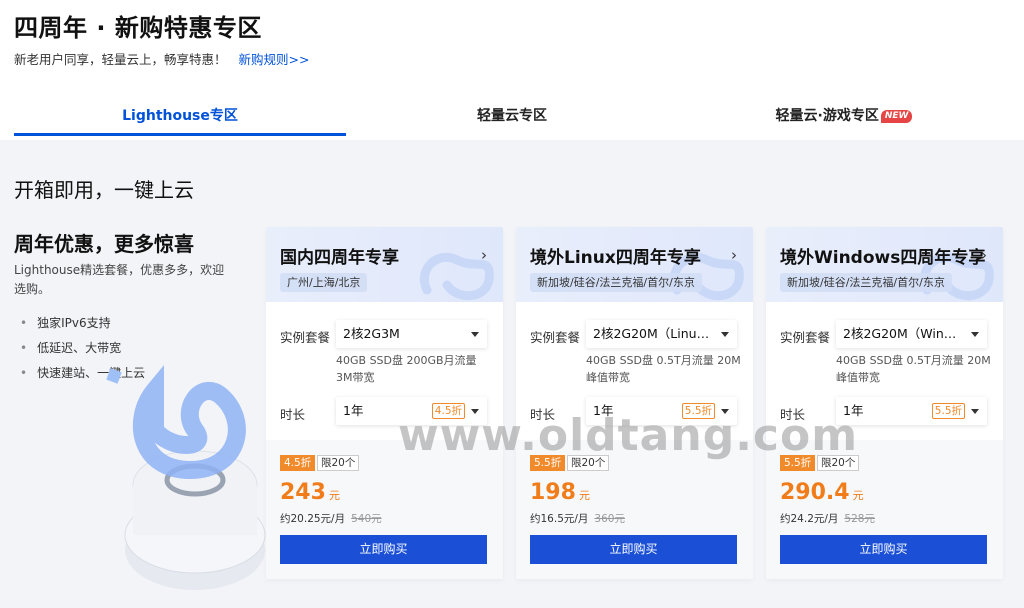 Image resolution: width=1024 pixels, height=608 pixels. I want to click on card-regions: 广州/上海/北京, so click(324, 282).